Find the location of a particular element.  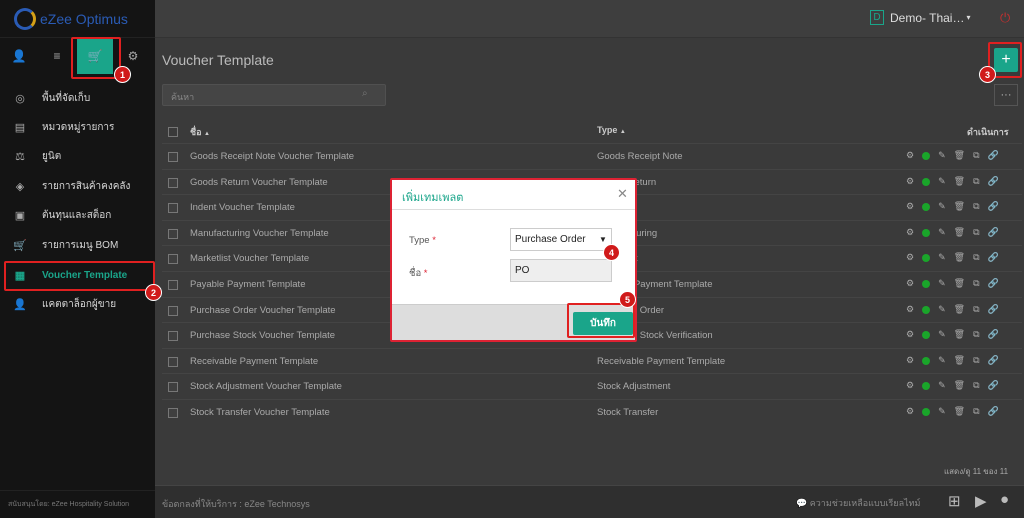

windows-icon: ⊞ is located at coordinates (954, 501).